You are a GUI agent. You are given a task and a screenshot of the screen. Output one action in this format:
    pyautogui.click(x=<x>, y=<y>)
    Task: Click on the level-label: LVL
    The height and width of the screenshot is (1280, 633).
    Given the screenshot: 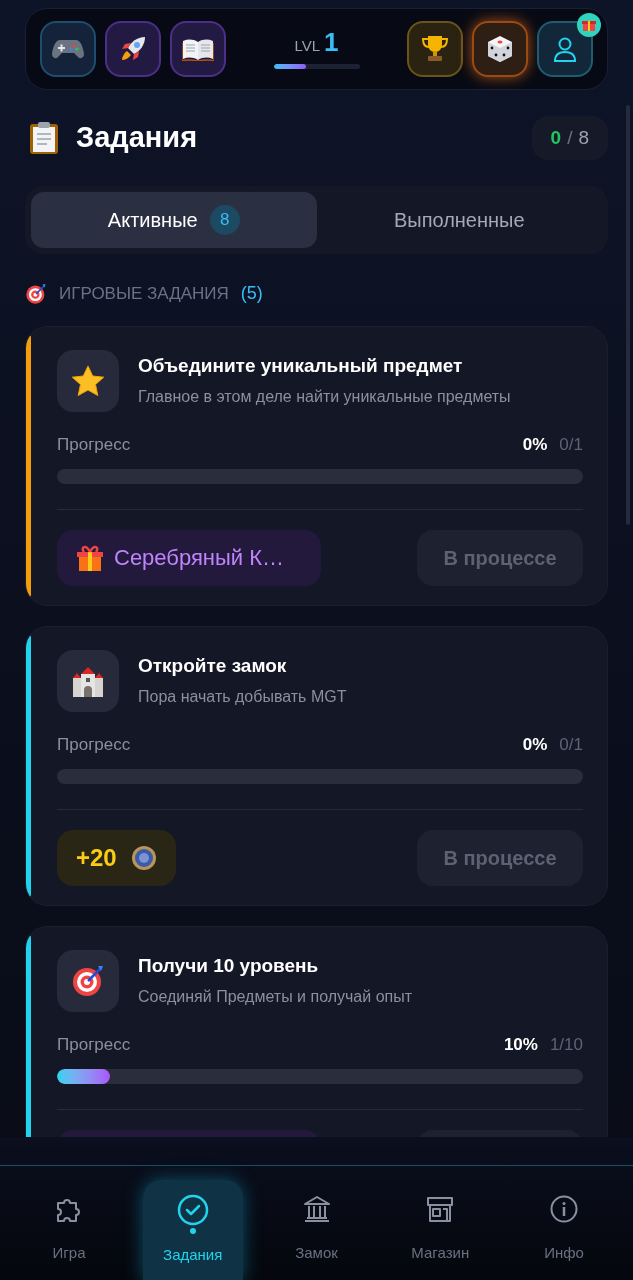 What is the action you would take?
    pyautogui.click(x=307, y=46)
    